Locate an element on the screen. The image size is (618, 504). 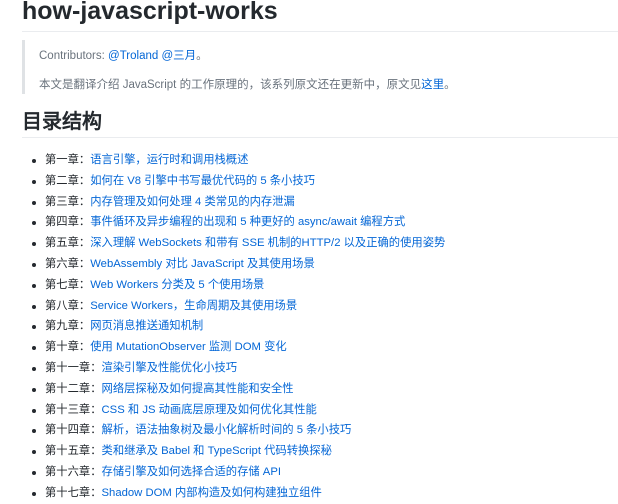
toc-chapter-link: CSS 和 JS 动画底层原理及如何优化其性能 is located at coordinates (209, 410).